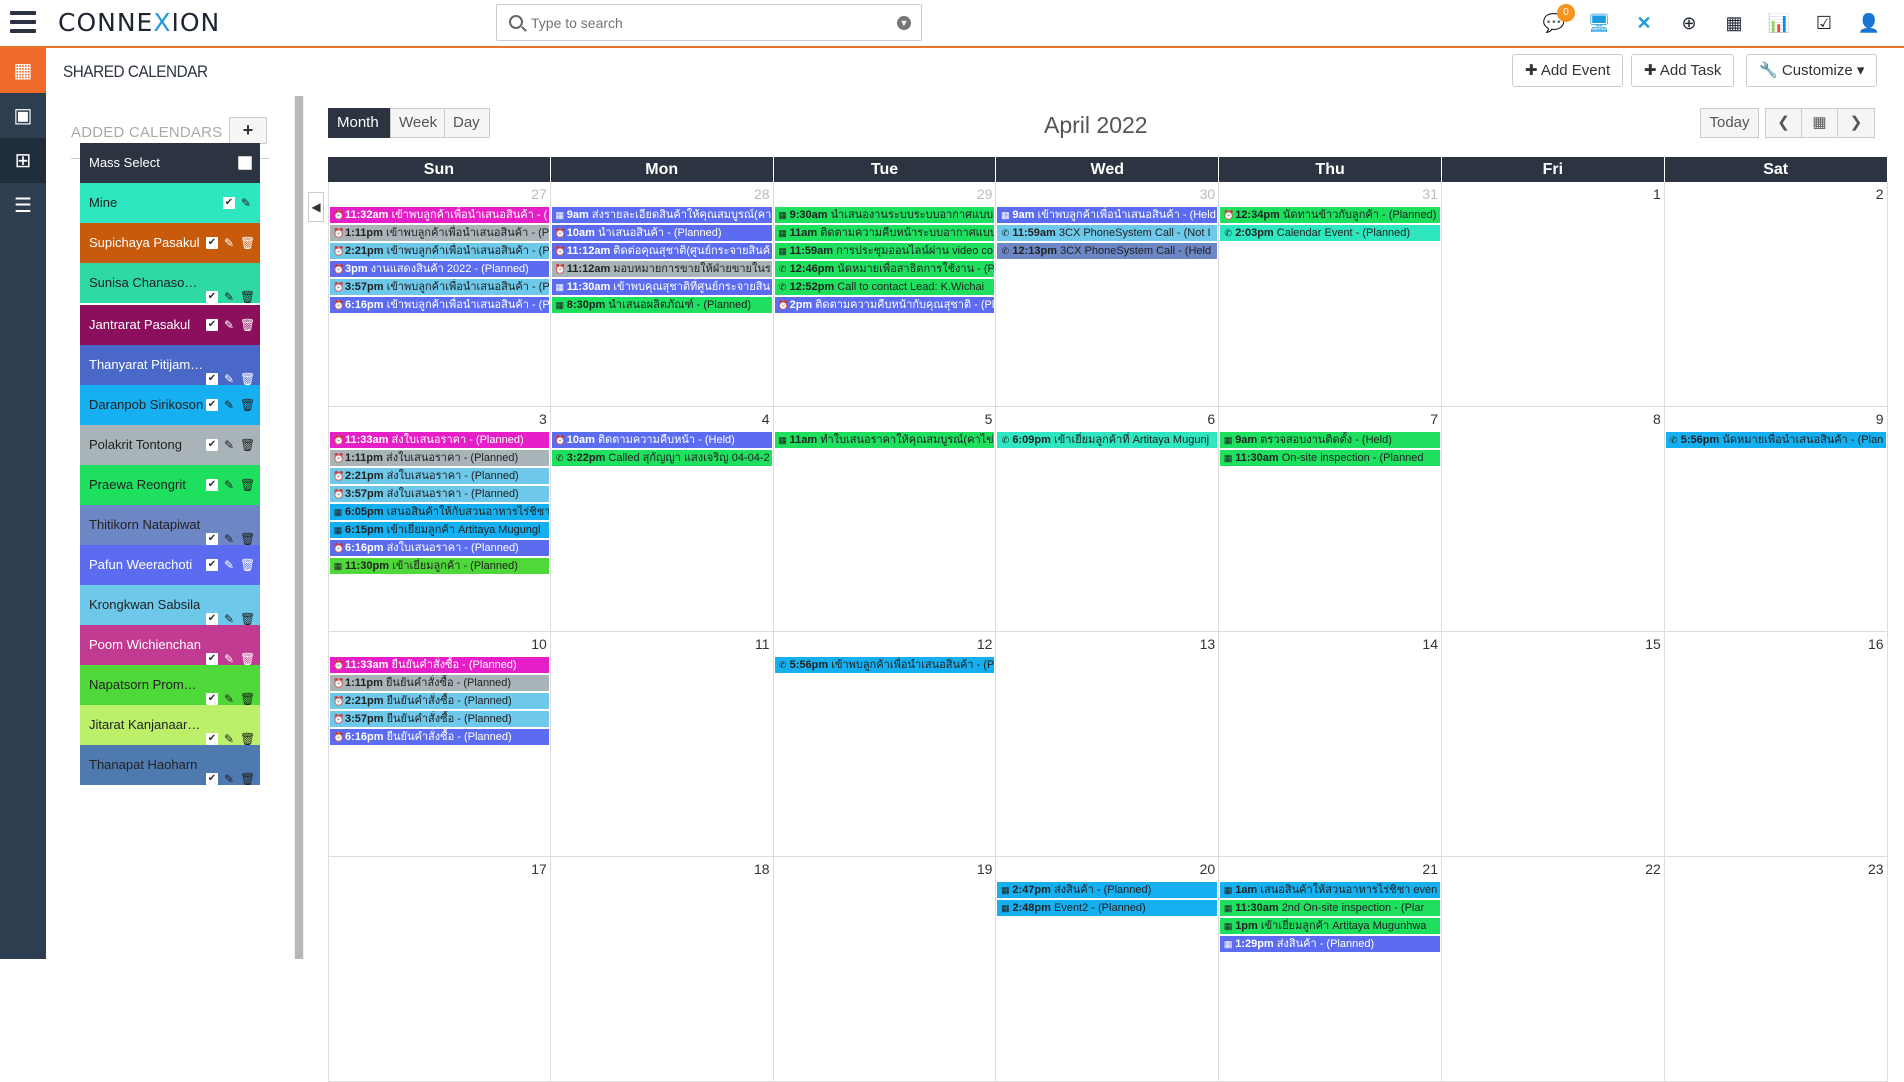 This screenshot has height=1082, width=1904. Describe the element at coordinates (1434, 419) in the screenshot. I see `day-number: 7` at that location.